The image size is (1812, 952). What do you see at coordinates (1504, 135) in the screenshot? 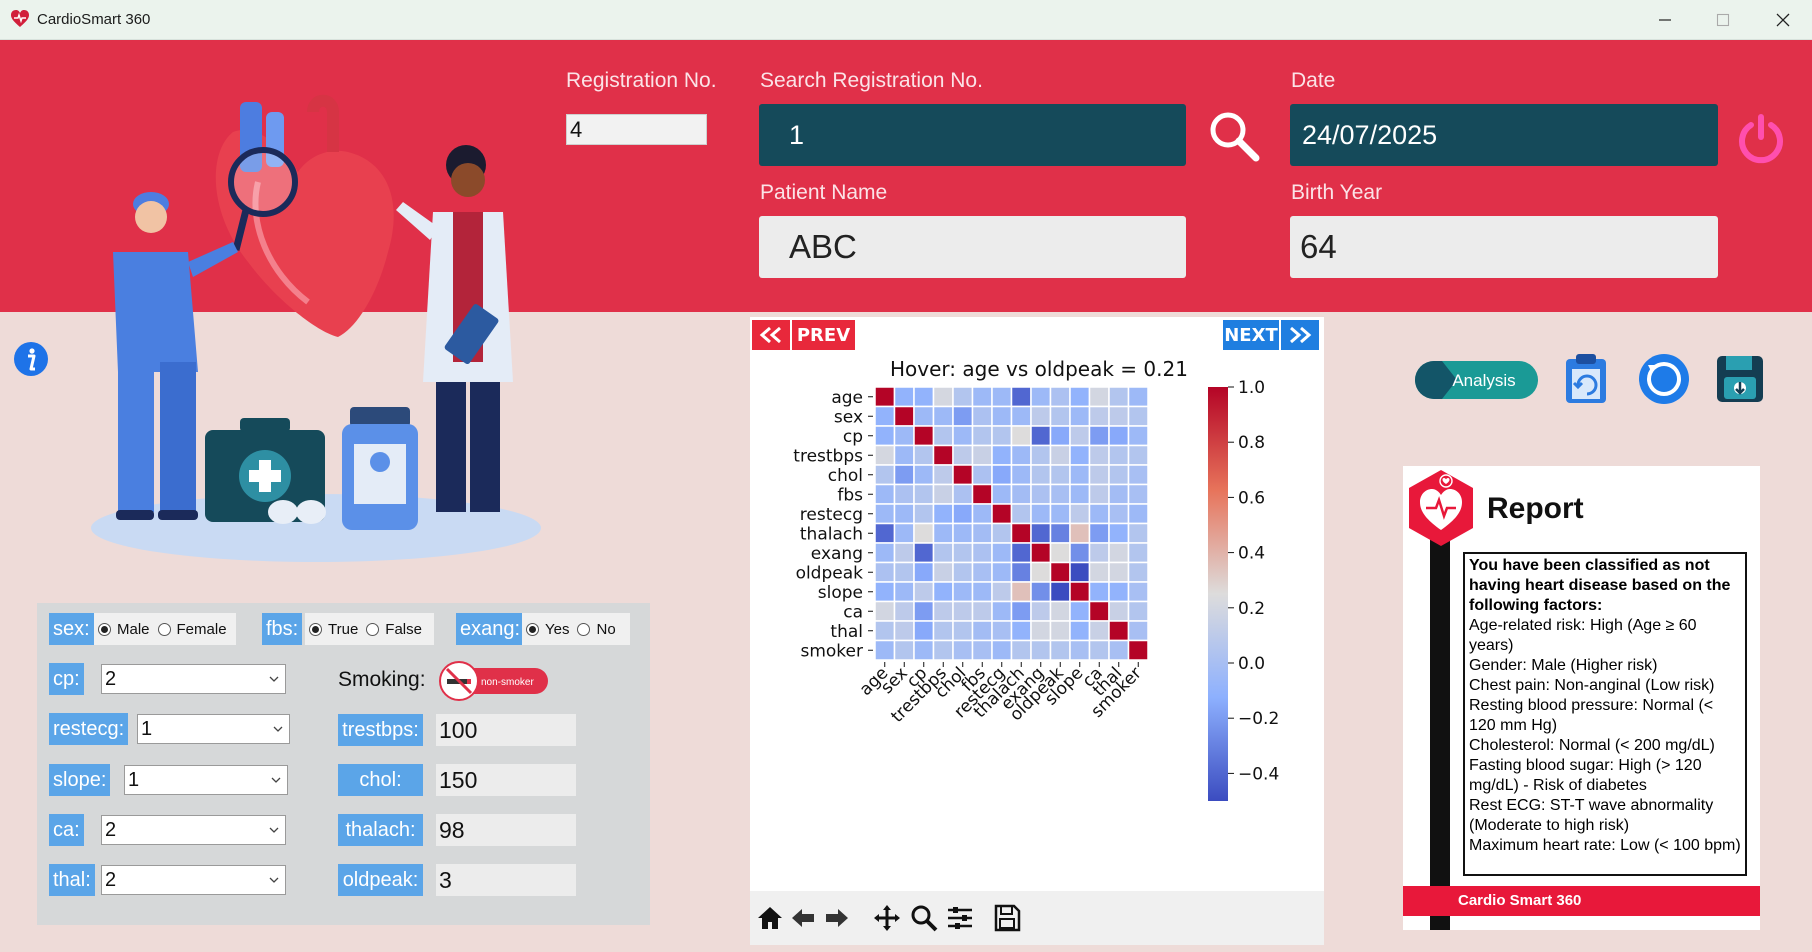
I see `date-field: 24/07/2025` at bounding box center [1504, 135].